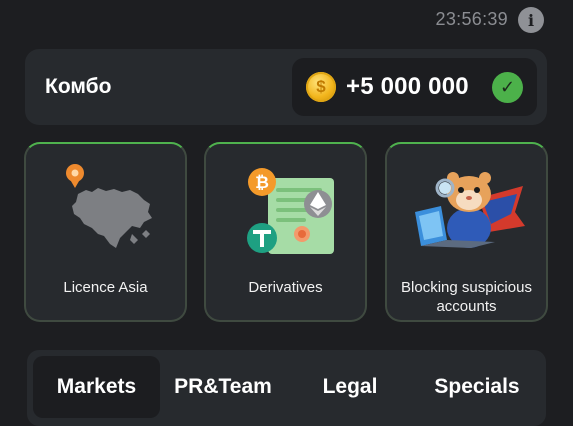 The width and height of the screenshot is (573, 426). Describe the element at coordinates (105, 287) in the screenshot. I see `card-label: Licence Asia` at that location.